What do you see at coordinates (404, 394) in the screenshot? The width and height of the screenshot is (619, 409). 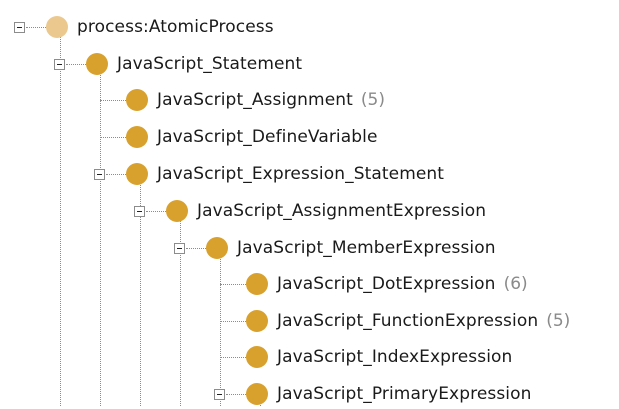 I see `tree-node-label: JavaScript_PrimaryExpression` at bounding box center [404, 394].